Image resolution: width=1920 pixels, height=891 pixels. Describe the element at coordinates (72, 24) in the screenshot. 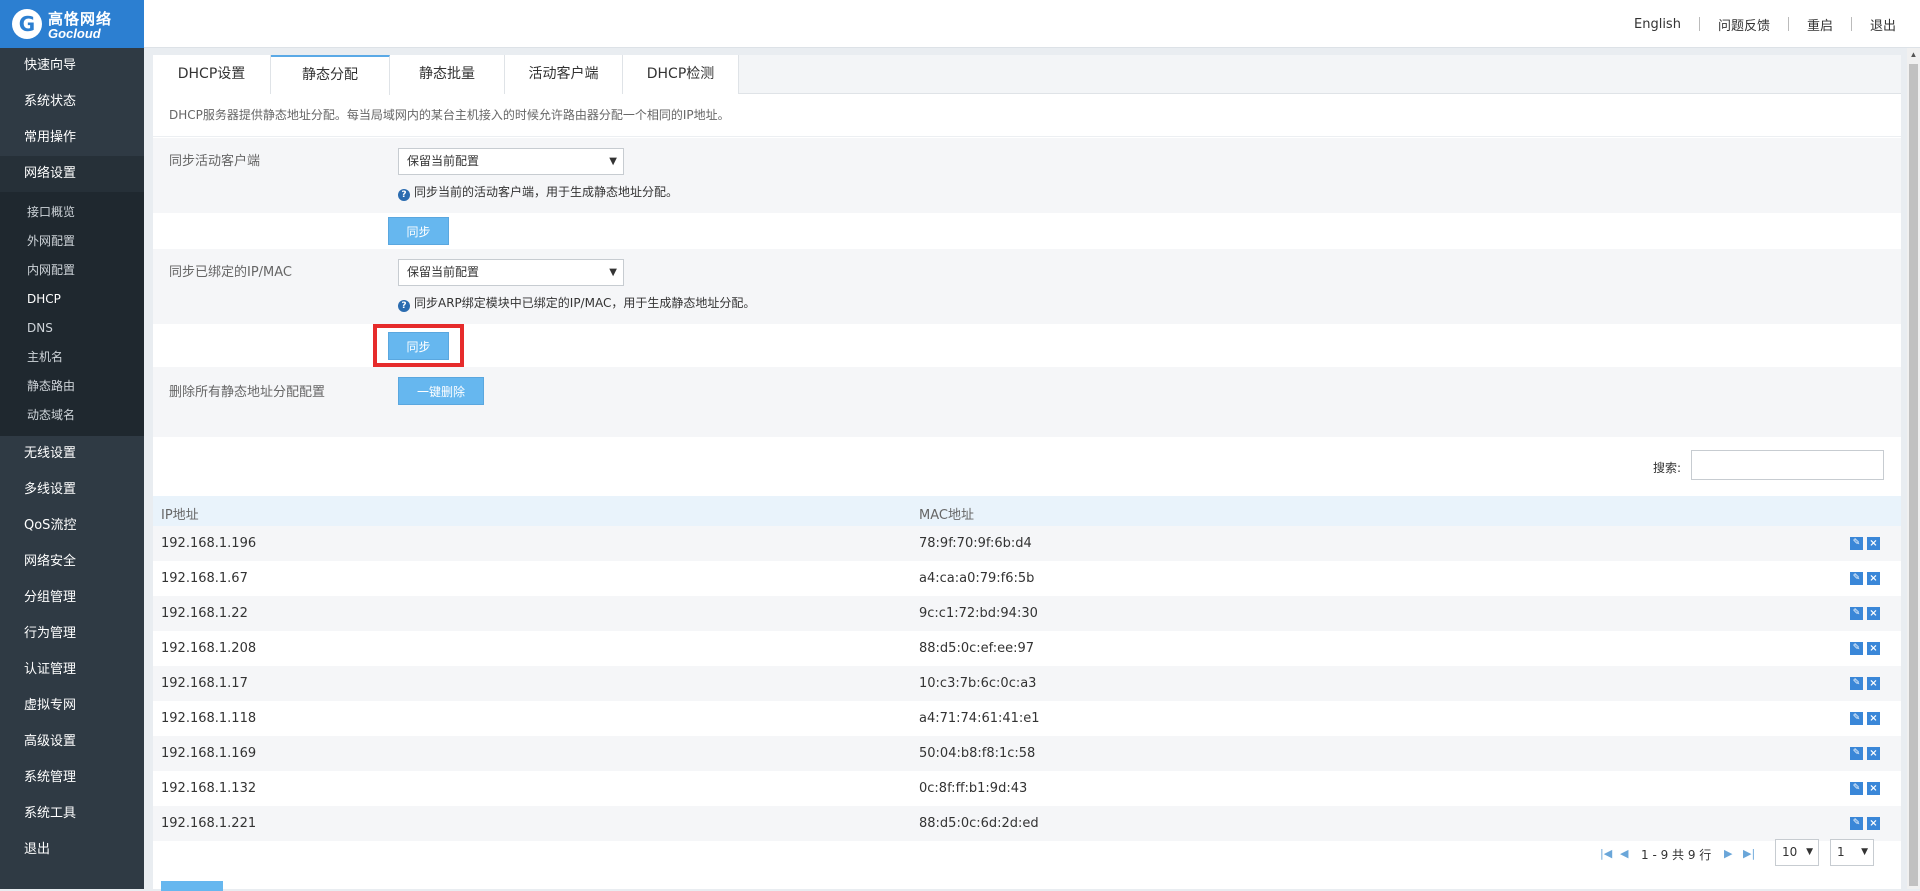

I see `brand-logo: G 高恪网络 Gocloud` at that location.